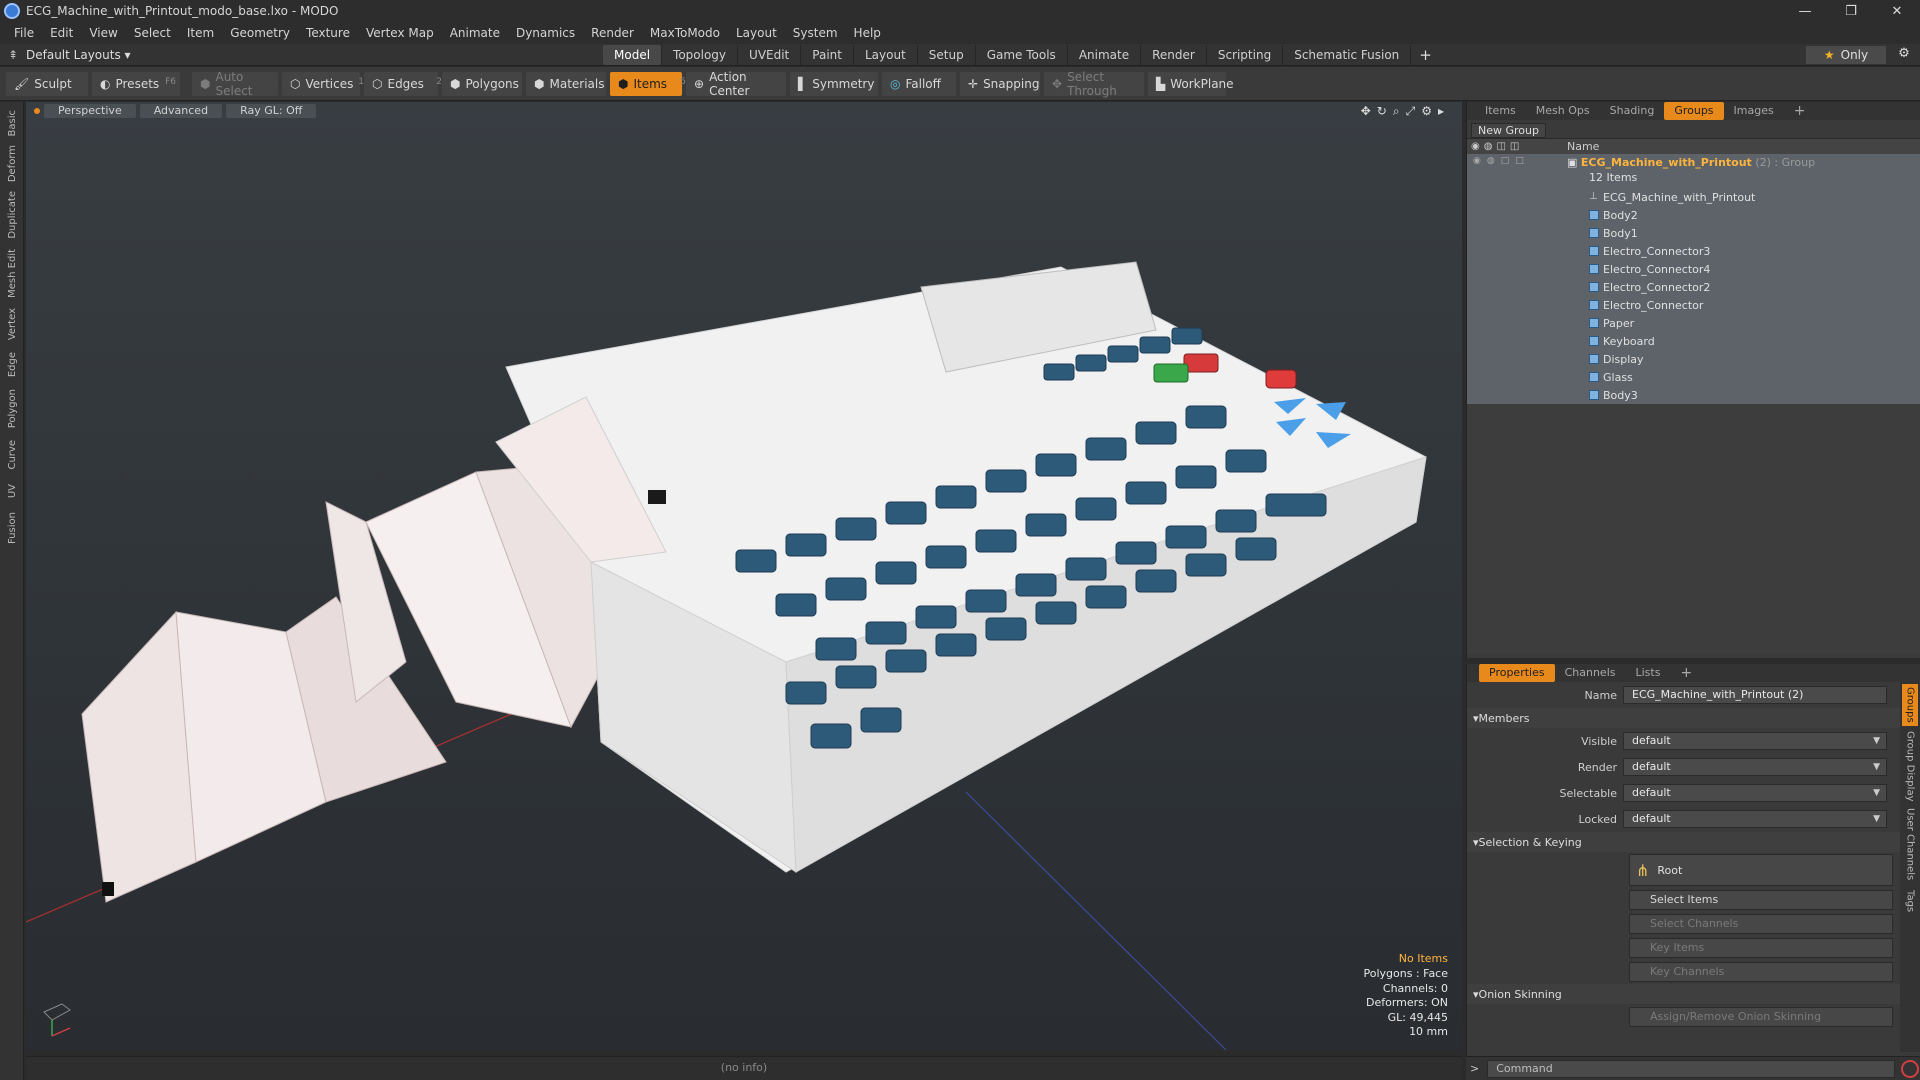 This screenshot has width=1920, height=1080. I want to click on menu-layout: Layout, so click(756, 33).